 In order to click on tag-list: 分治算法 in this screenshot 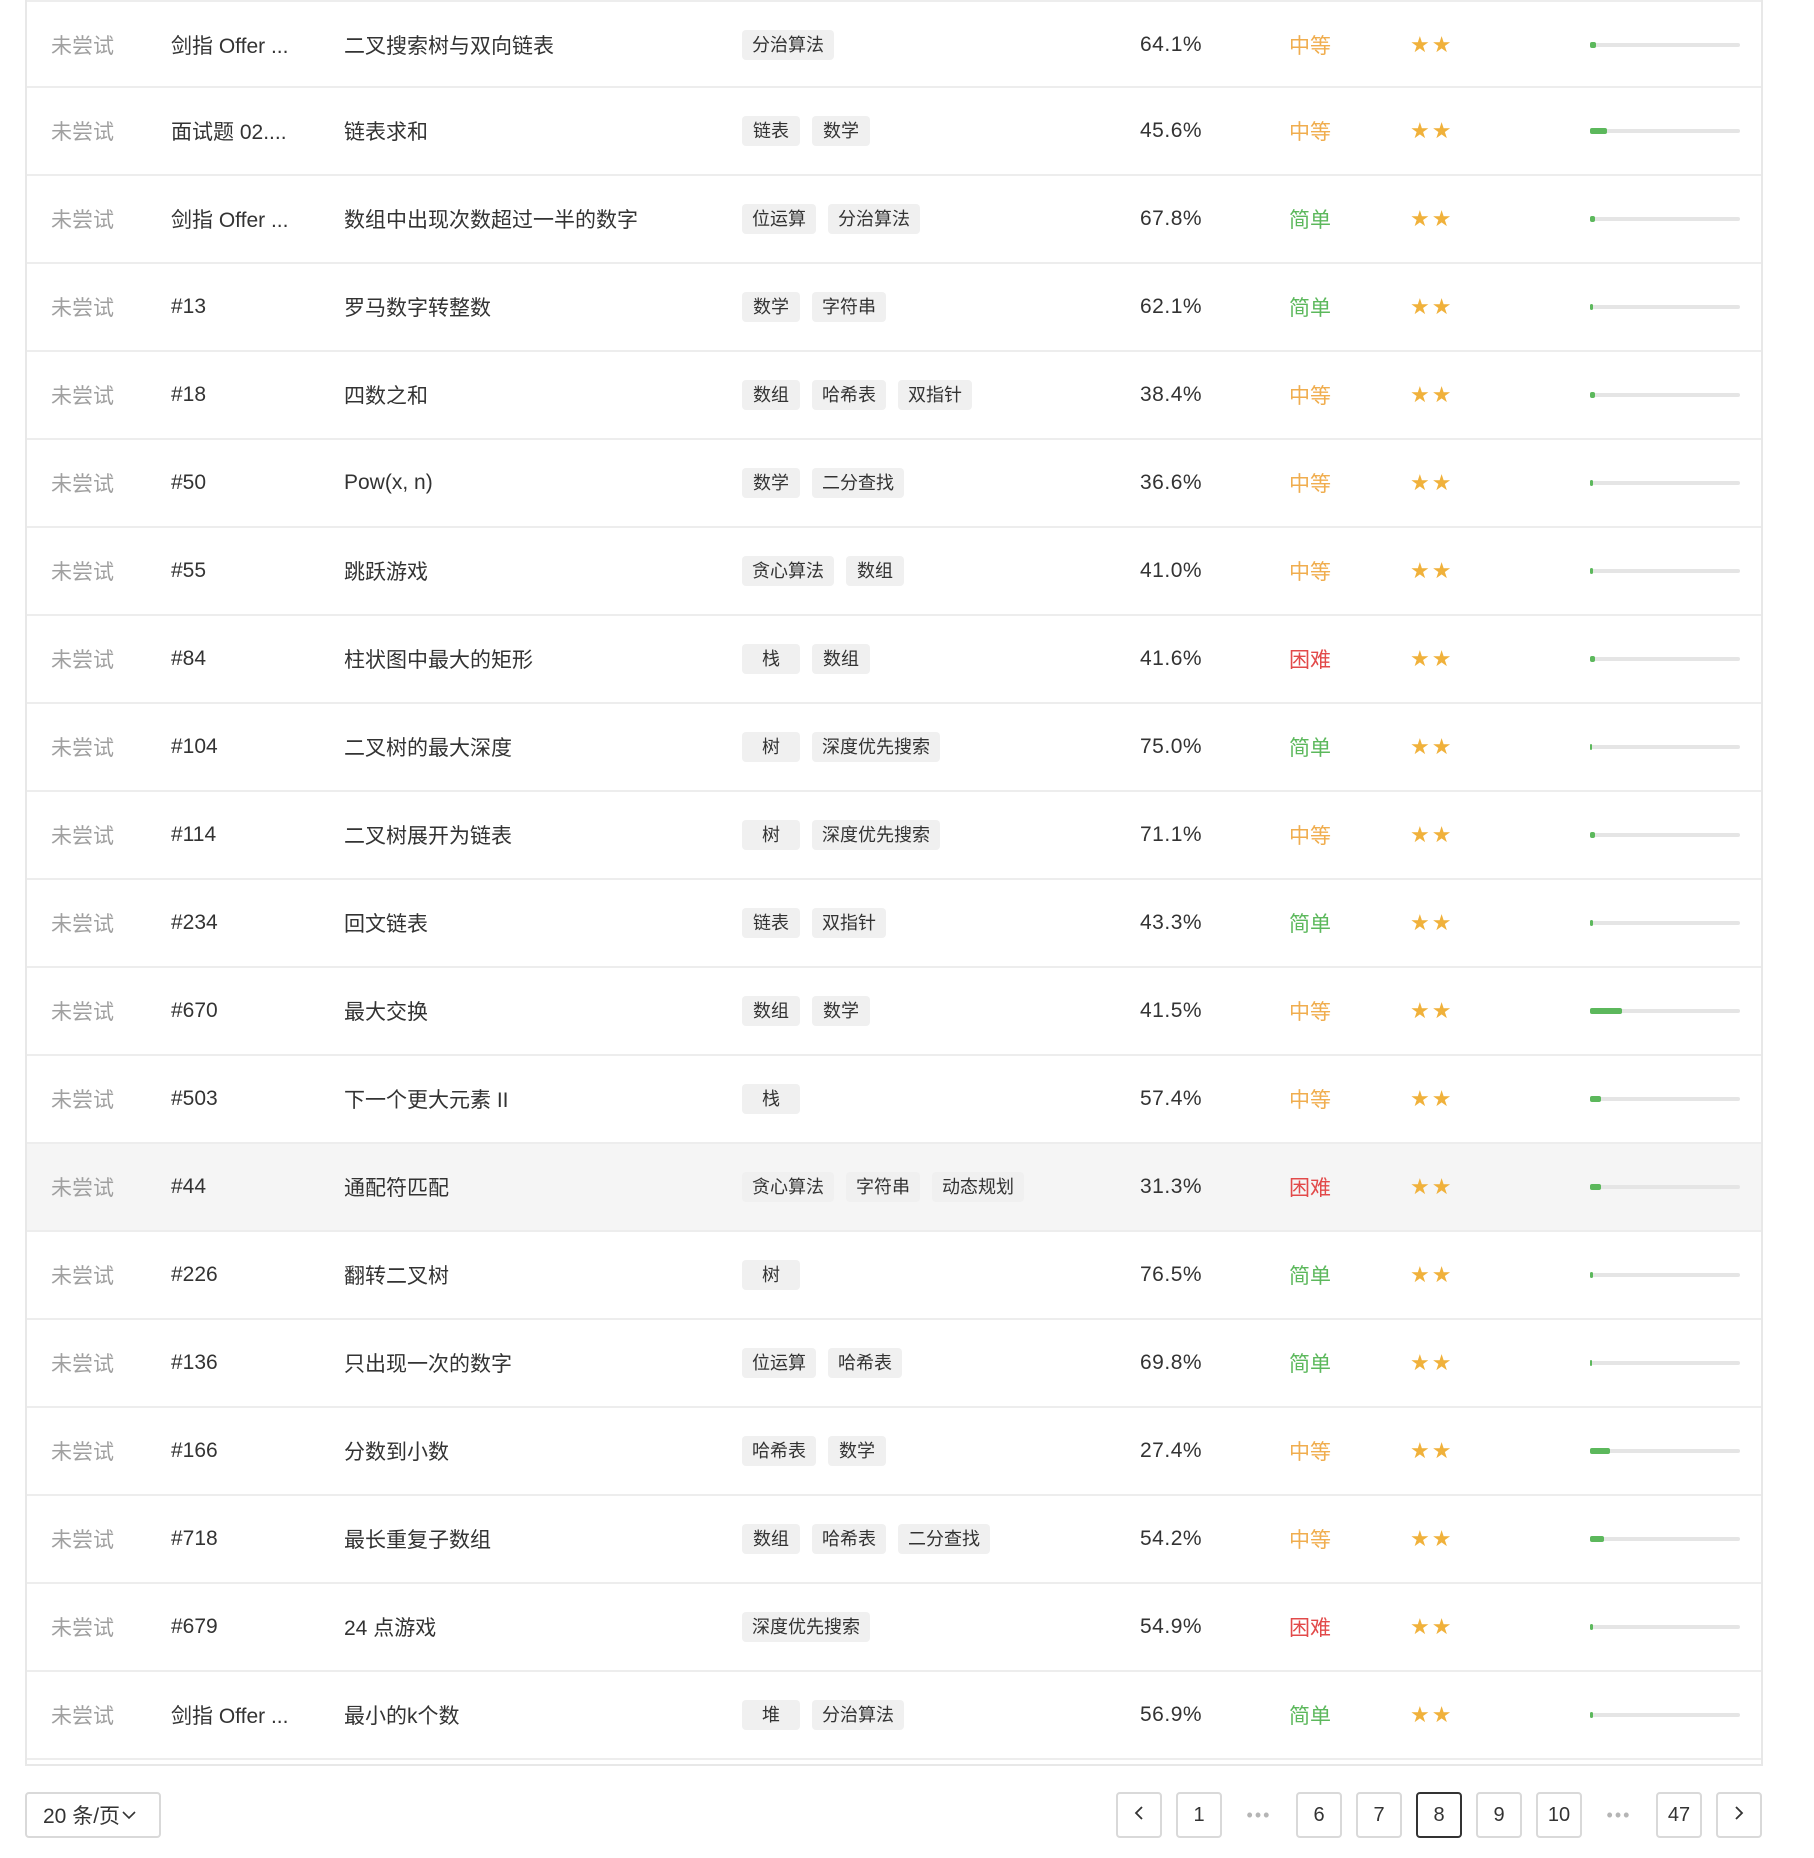, I will do `click(788, 45)`.